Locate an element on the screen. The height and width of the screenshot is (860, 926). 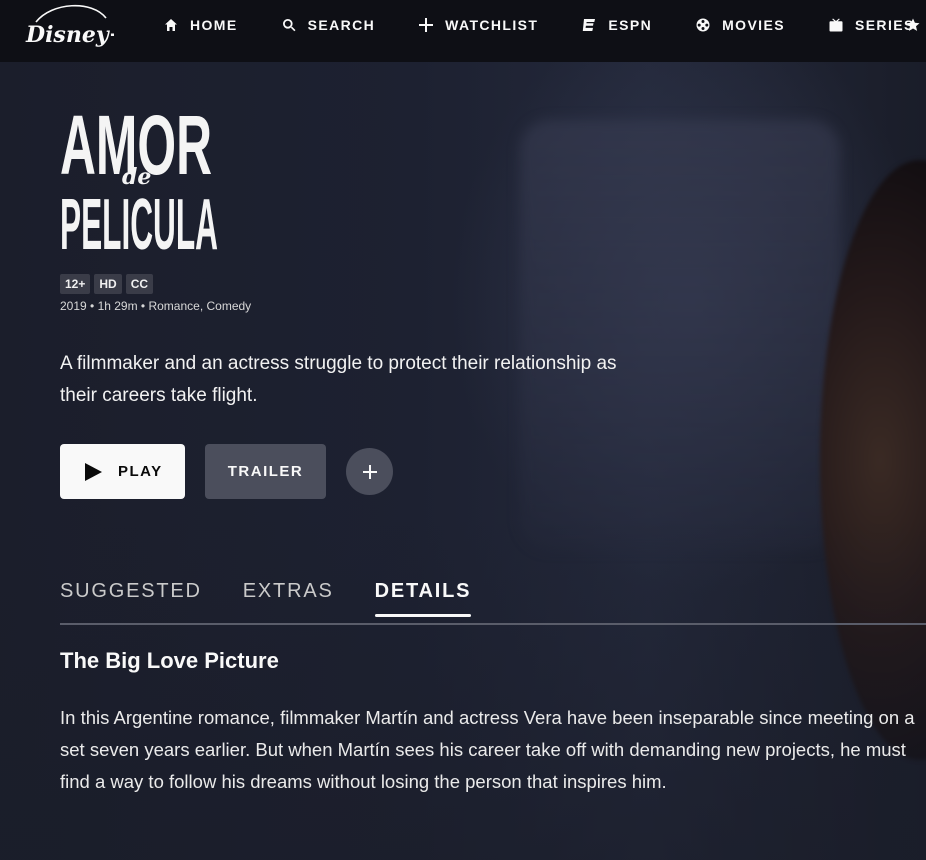
nav-movies-label: MOVIES is located at coordinates (753, 25).